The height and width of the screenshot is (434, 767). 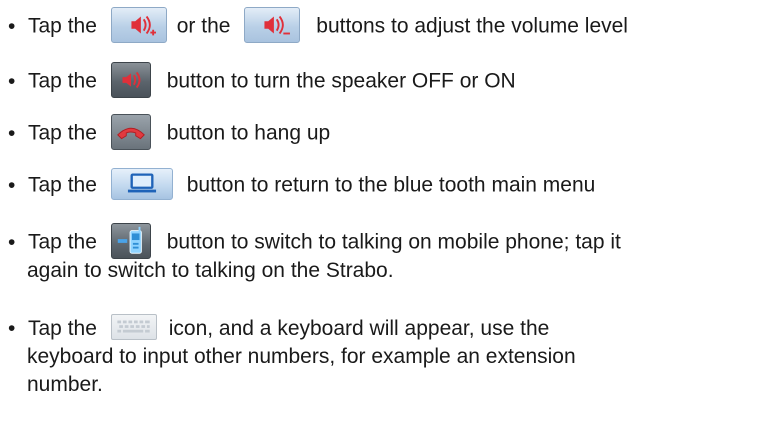 What do you see at coordinates (130, 241) in the screenshot?
I see `mobile-phone-icon` at bounding box center [130, 241].